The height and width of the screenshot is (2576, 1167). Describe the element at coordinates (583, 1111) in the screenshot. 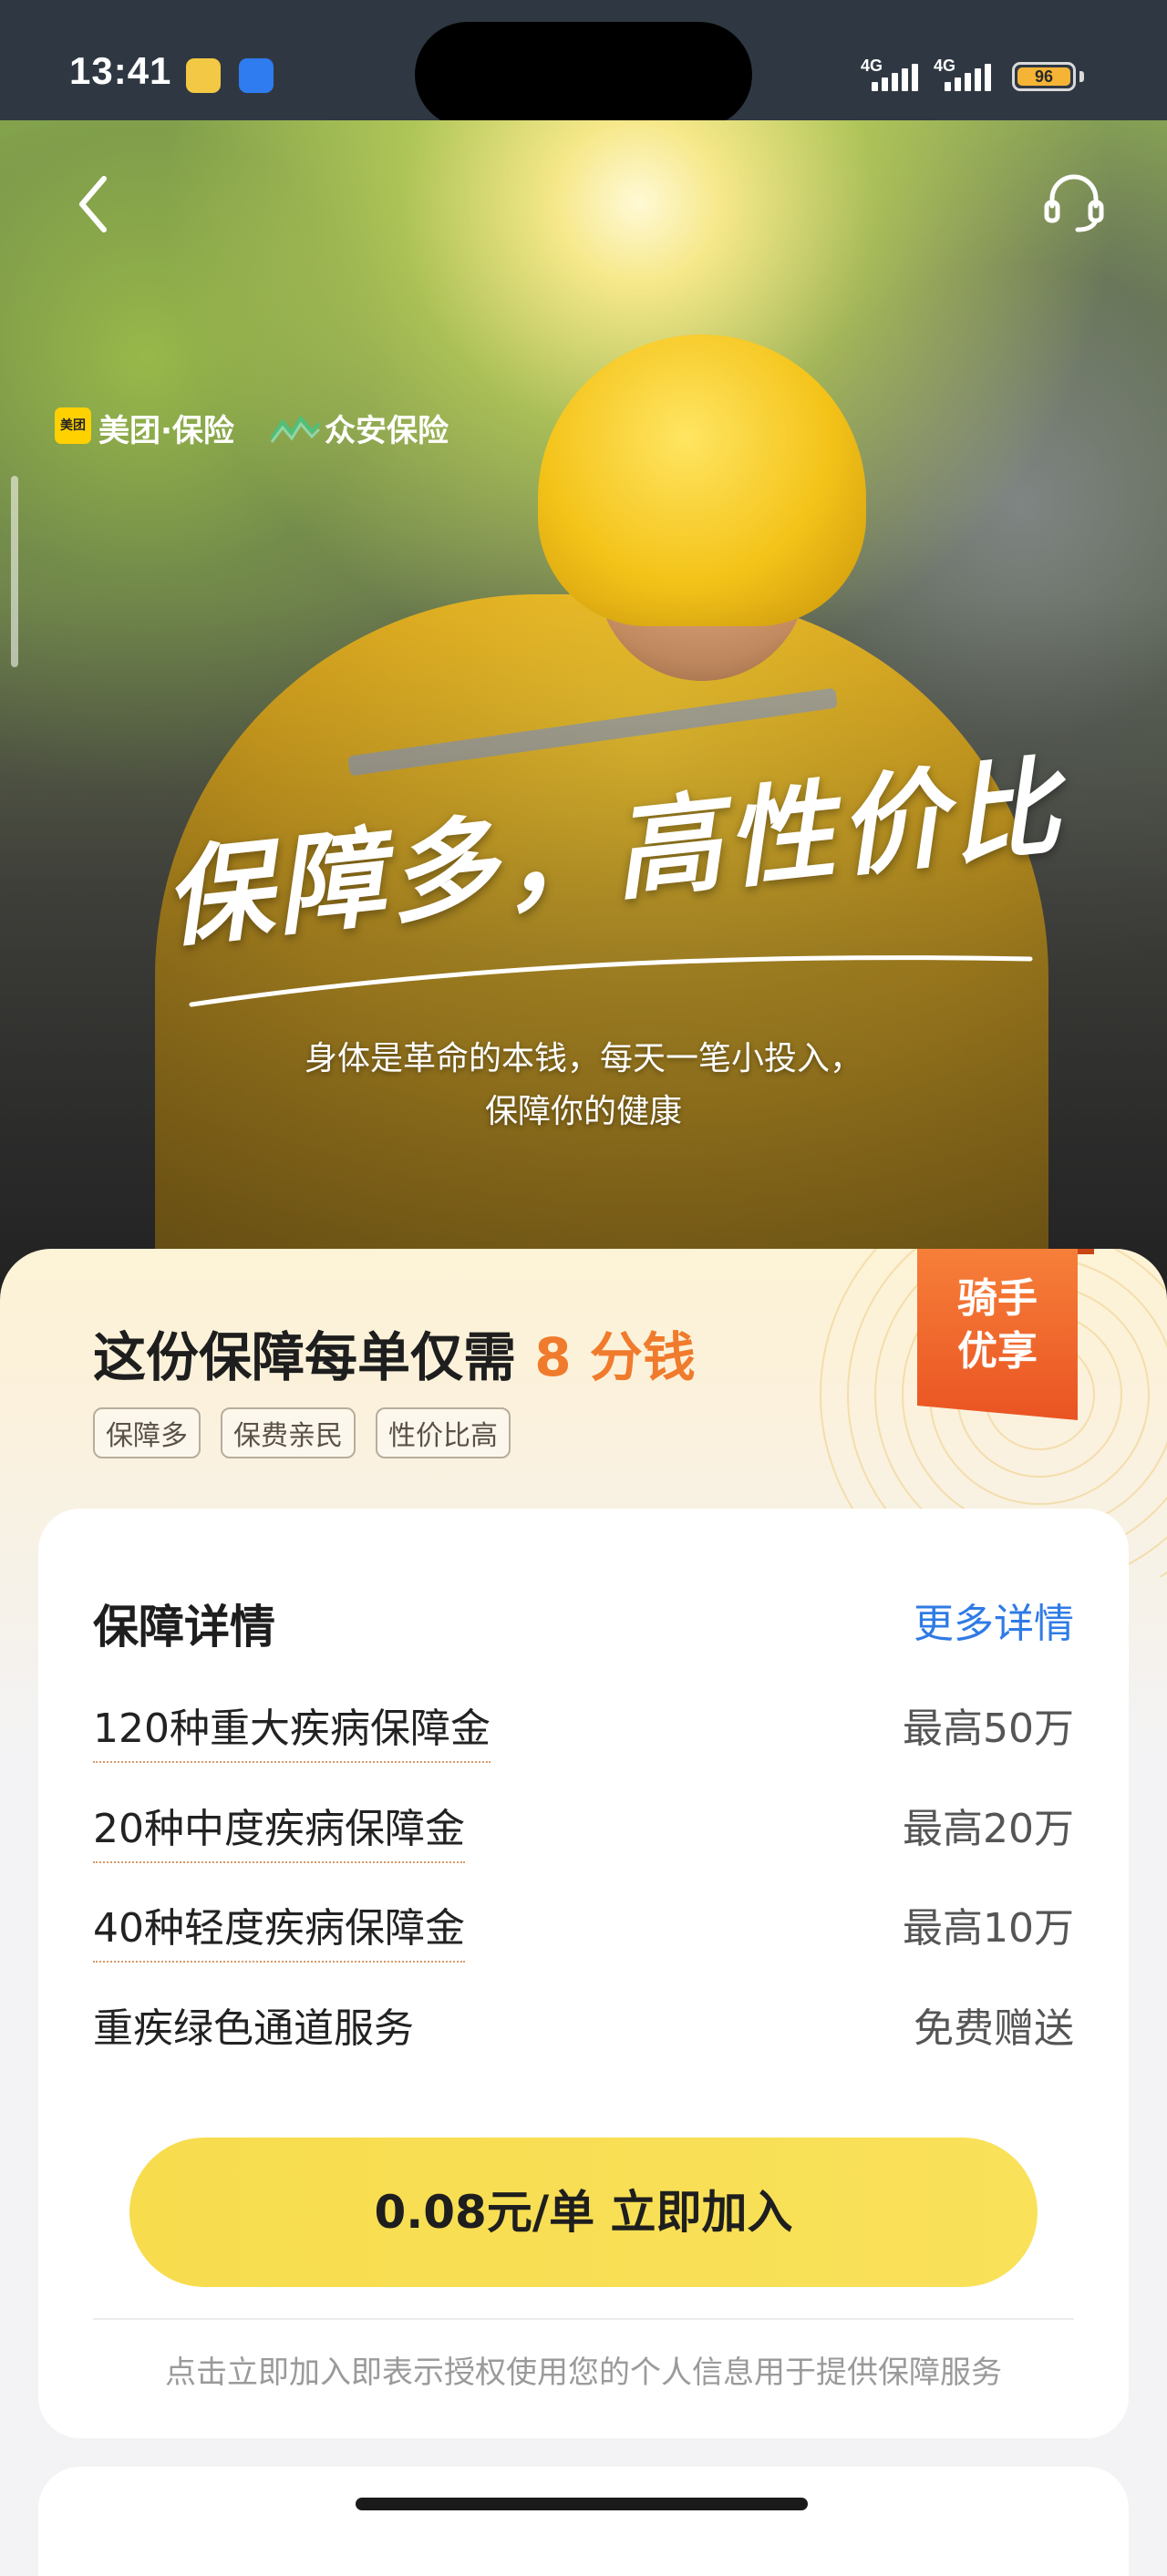

I see `hero-subtitle: 保障你的健康` at that location.